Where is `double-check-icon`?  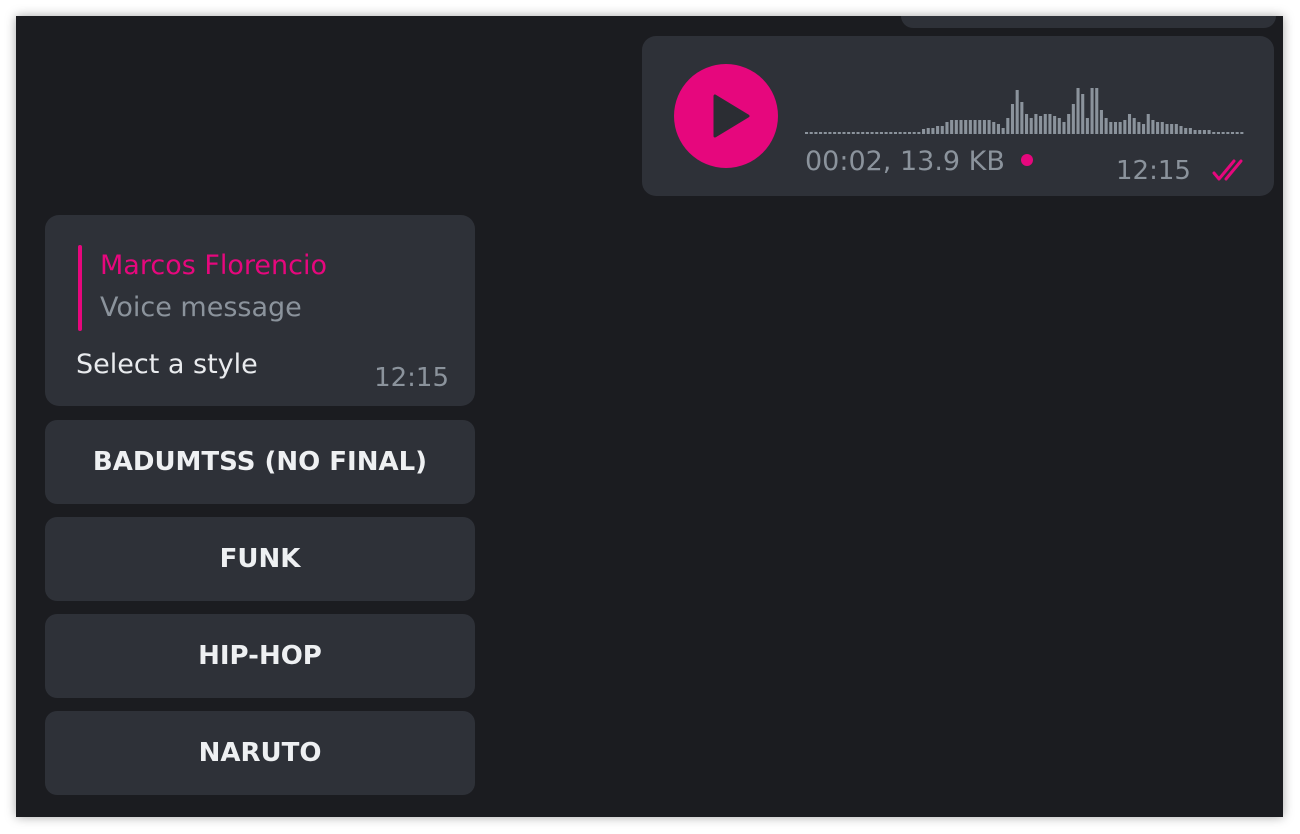 double-check-icon is located at coordinates (1227, 170).